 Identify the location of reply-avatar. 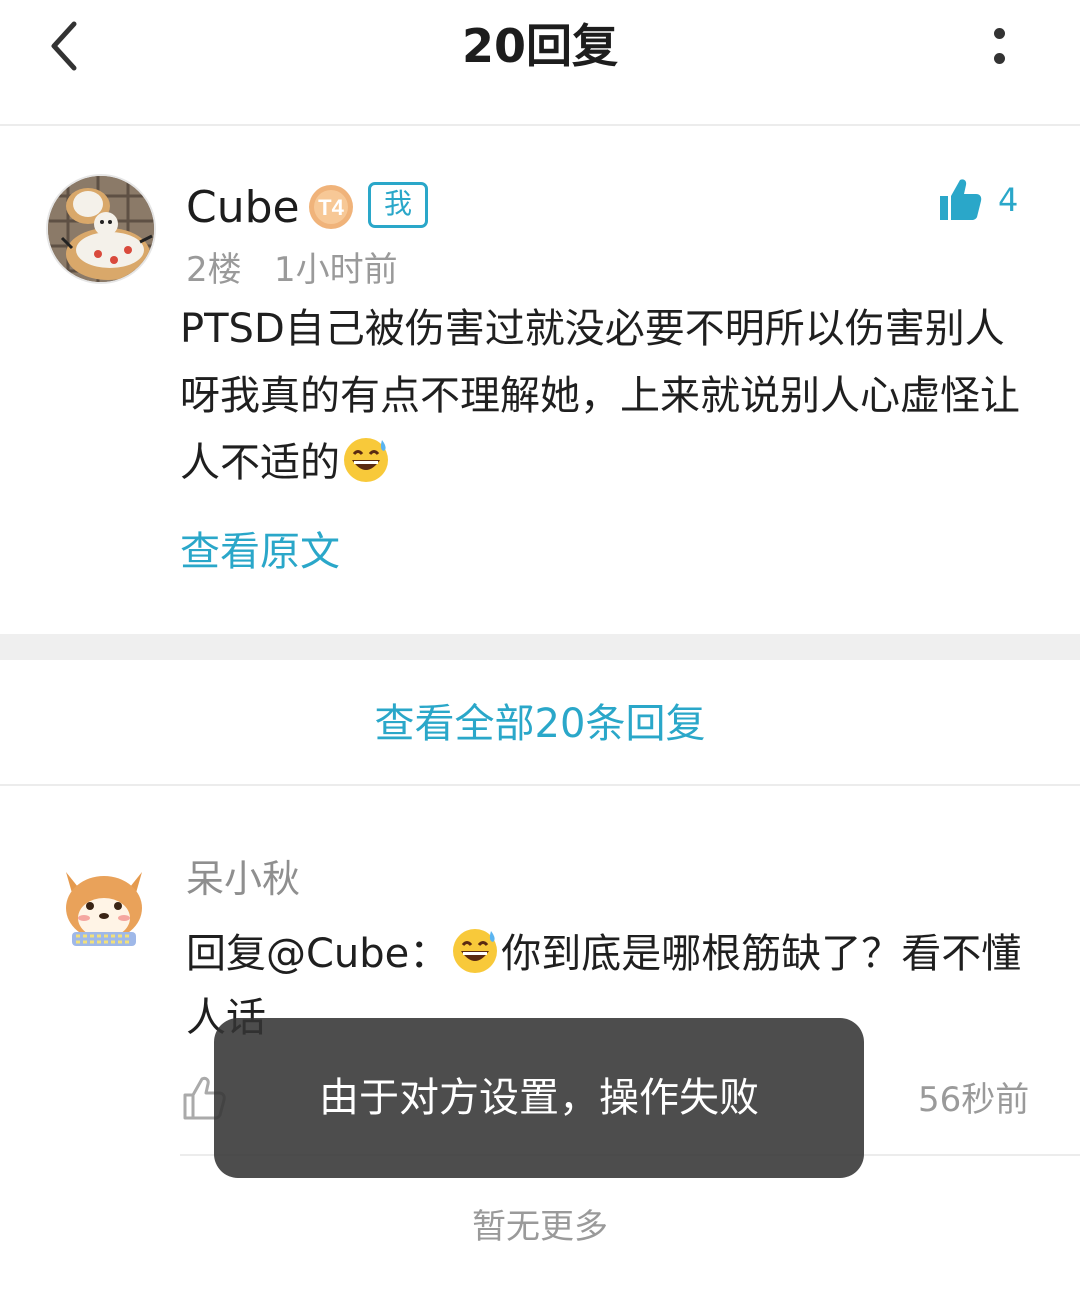
(104, 904).